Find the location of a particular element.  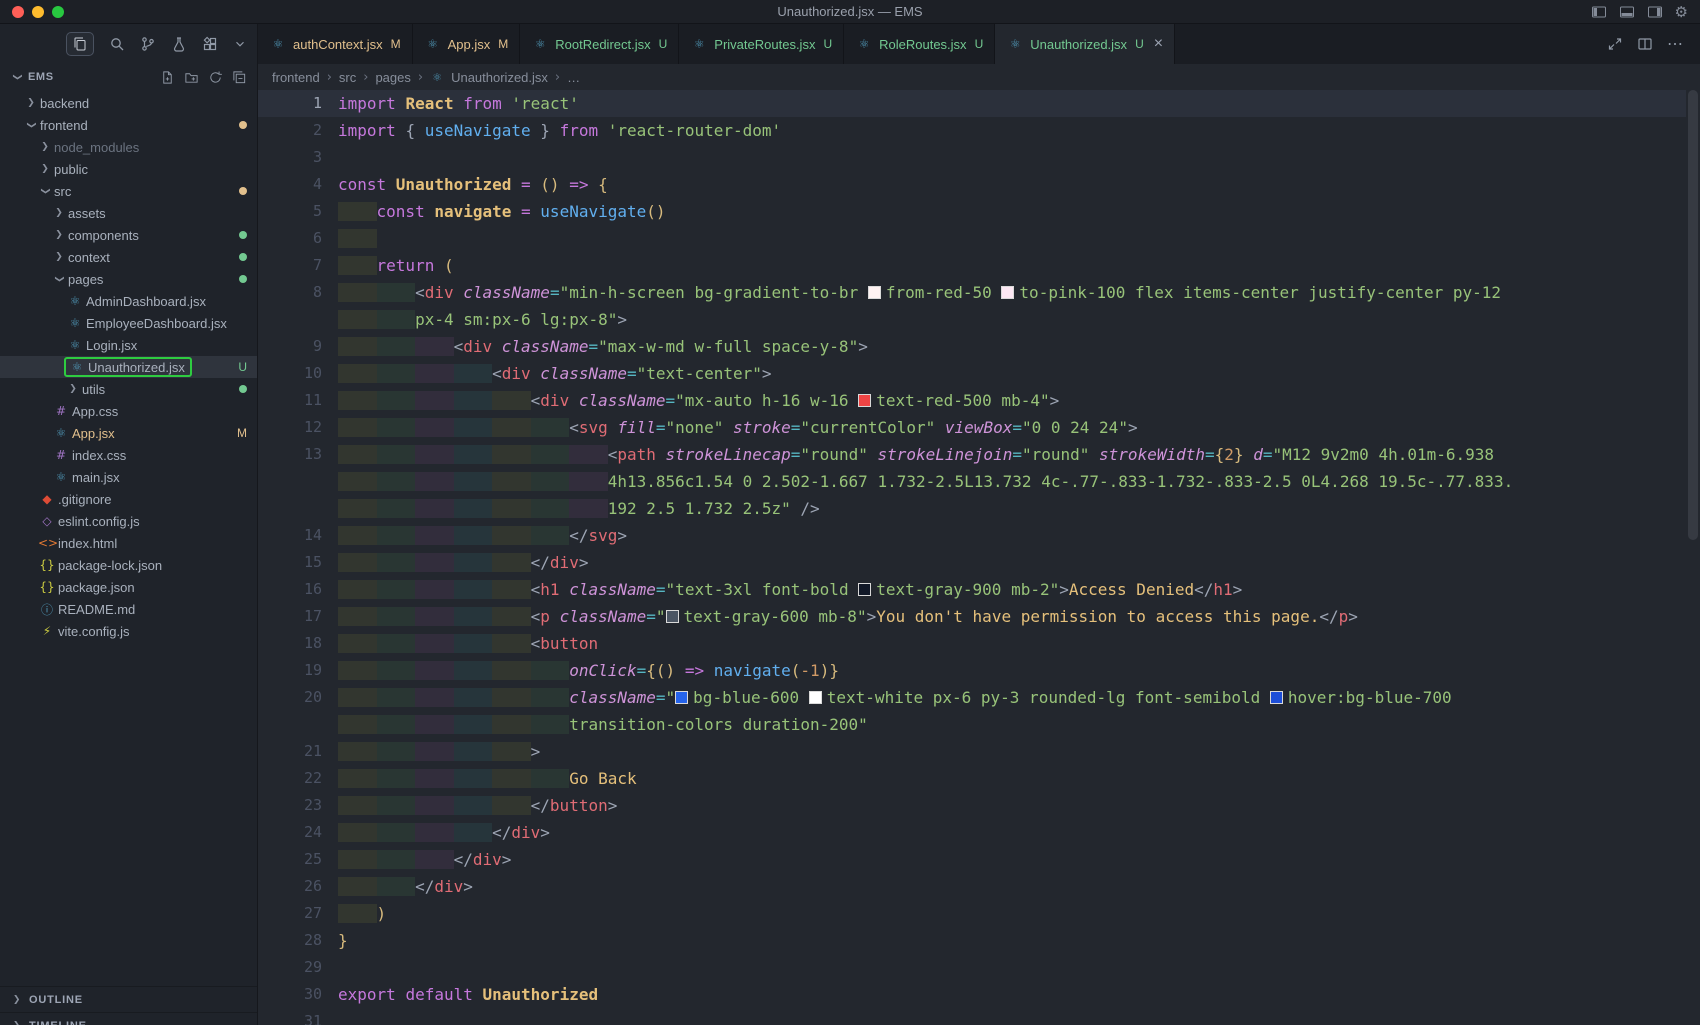

code-line: transition-colors duration-200" is located at coordinates (972, 724).